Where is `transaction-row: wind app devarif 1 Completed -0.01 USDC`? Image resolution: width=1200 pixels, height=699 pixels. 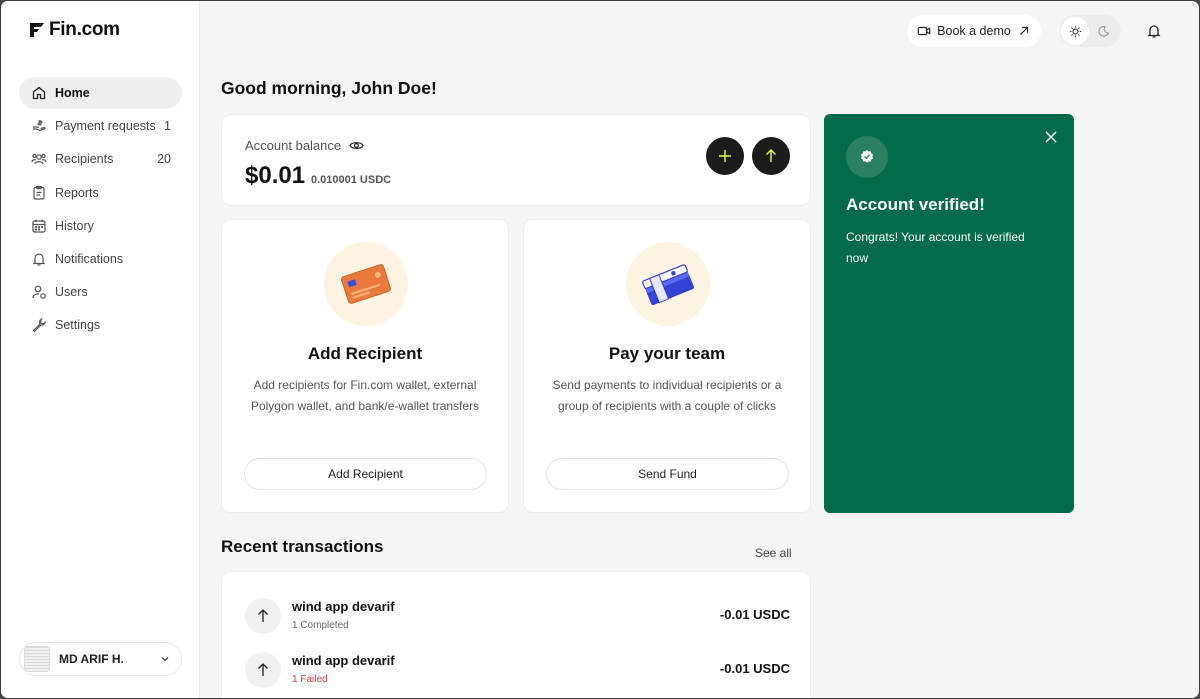 transaction-row: wind app devarif 1 Completed -0.01 USDC is located at coordinates (517, 616).